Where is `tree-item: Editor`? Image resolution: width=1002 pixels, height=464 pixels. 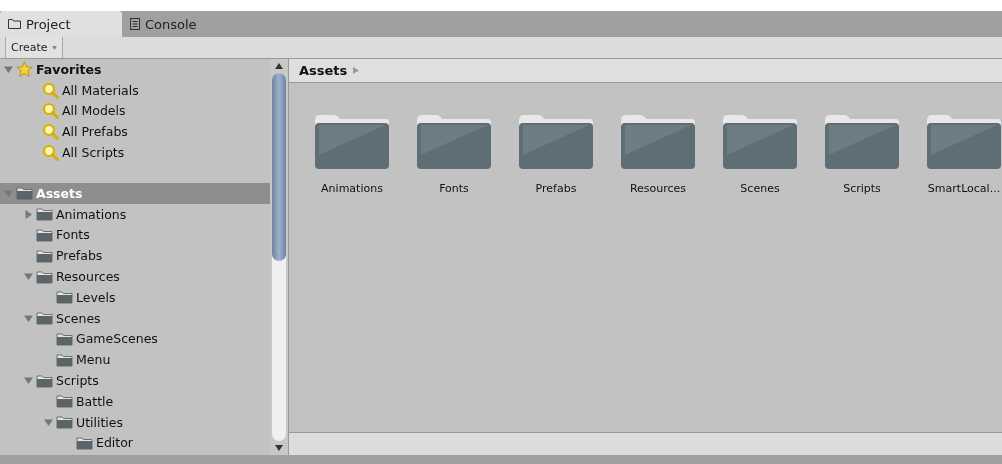 tree-item: Editor is located at coordinates (135, 443).